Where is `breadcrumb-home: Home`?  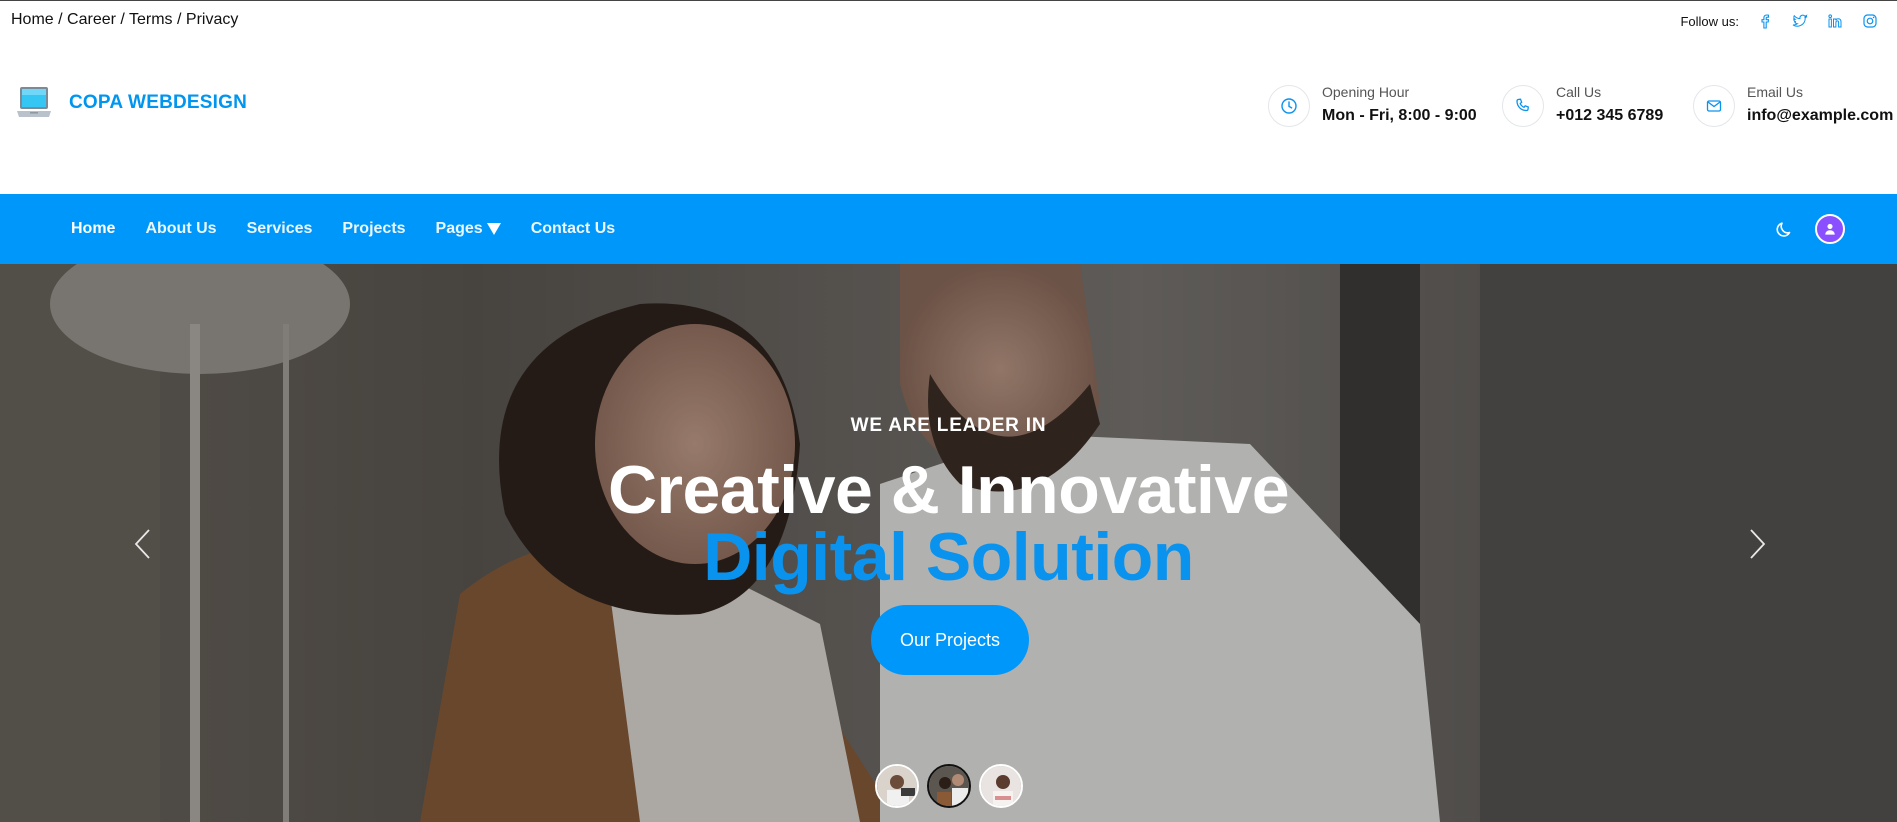 breadcrumb-home: Home is located at coordinates (32, 19).